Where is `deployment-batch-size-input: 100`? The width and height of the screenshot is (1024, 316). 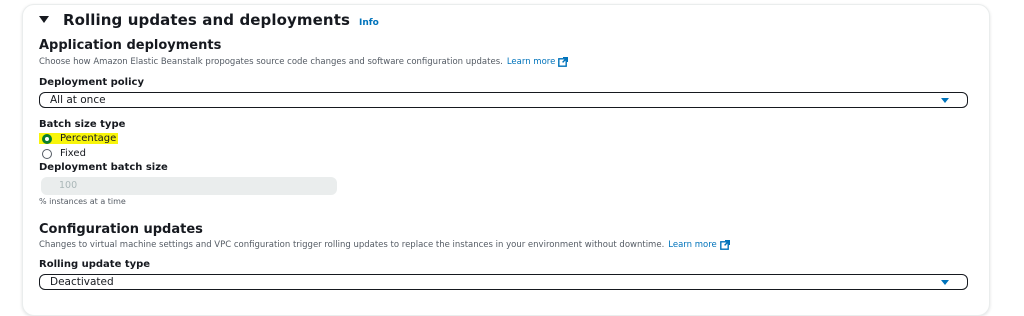
deployment-batch-size-input: 100 is located at coordinates (189, 186).